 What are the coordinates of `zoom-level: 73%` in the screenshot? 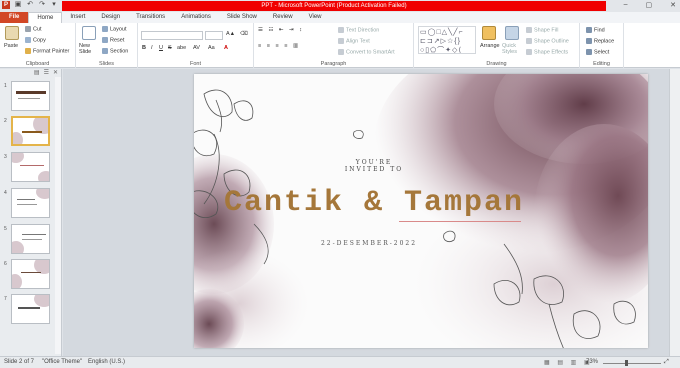 It's located at (592, 362).